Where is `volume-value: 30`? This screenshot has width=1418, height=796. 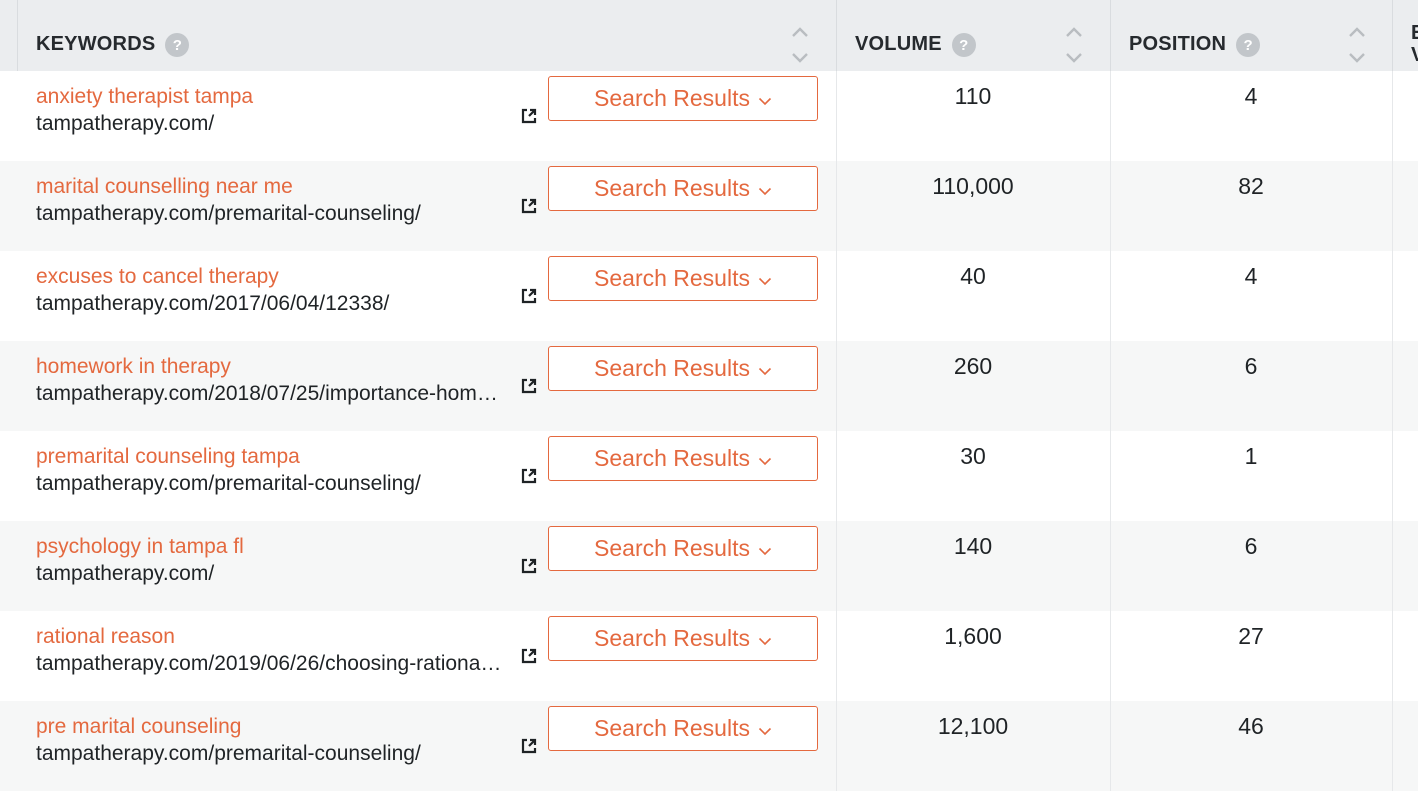
volume-value: 30 is located at coordinates (973, 456).